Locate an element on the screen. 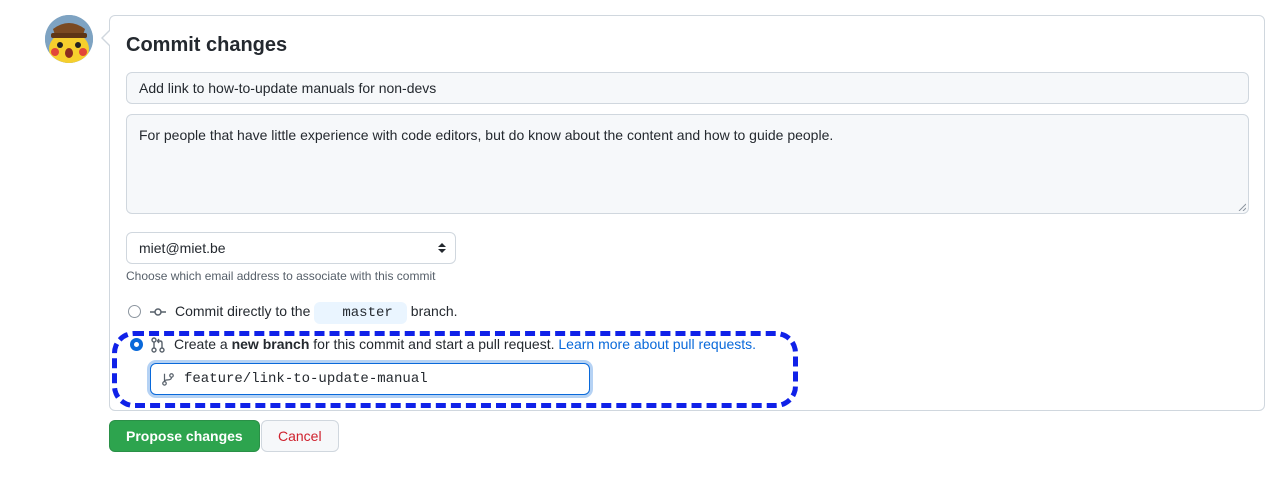 The image size is (1273, 488). pikachu-avatar-image is located at coordinates (69, 39).